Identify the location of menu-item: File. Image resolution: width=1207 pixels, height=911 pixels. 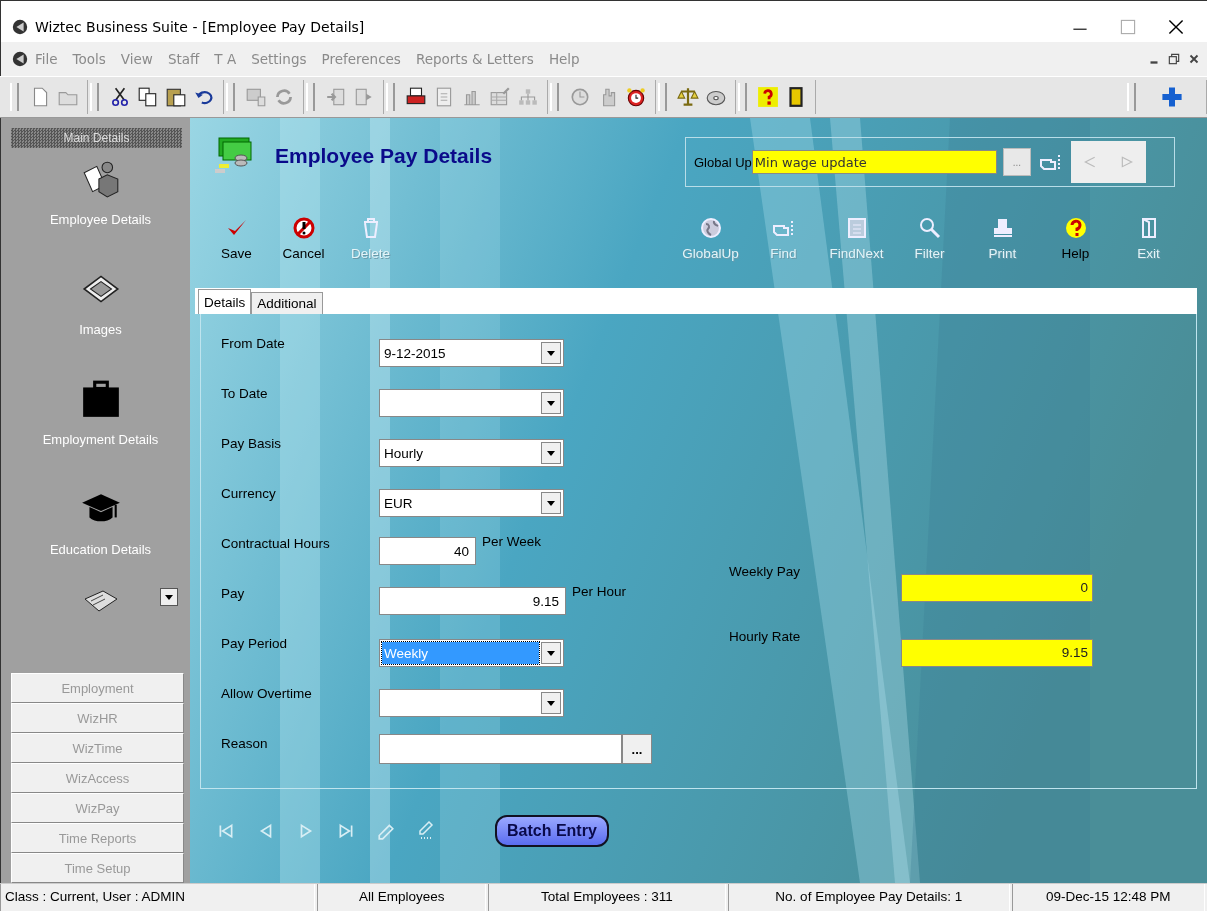
(46, 59).